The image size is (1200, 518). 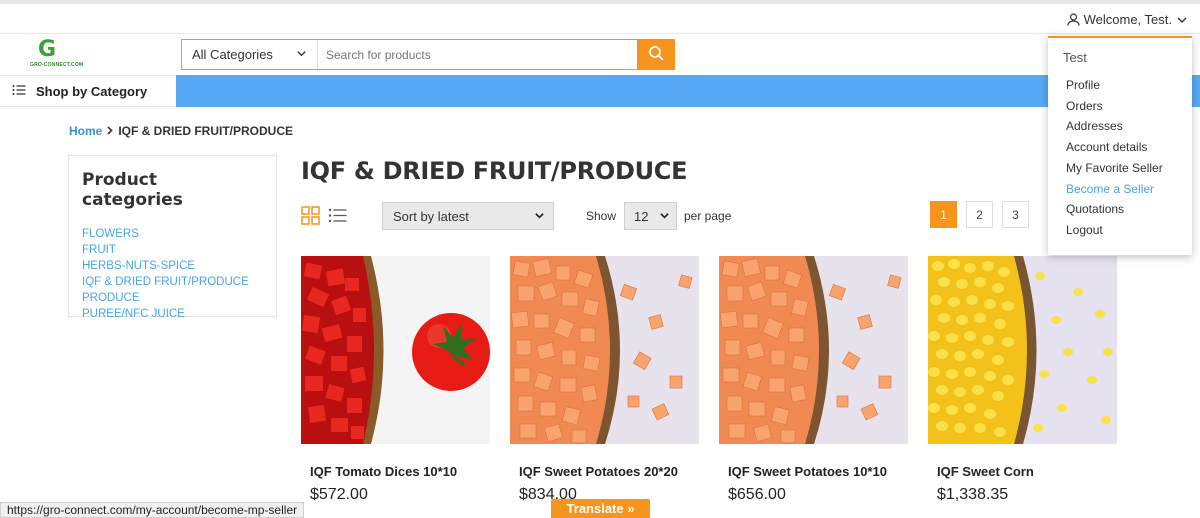 I want to click on welcome-text: Welcome, Test., so click(x=1127, y=19).